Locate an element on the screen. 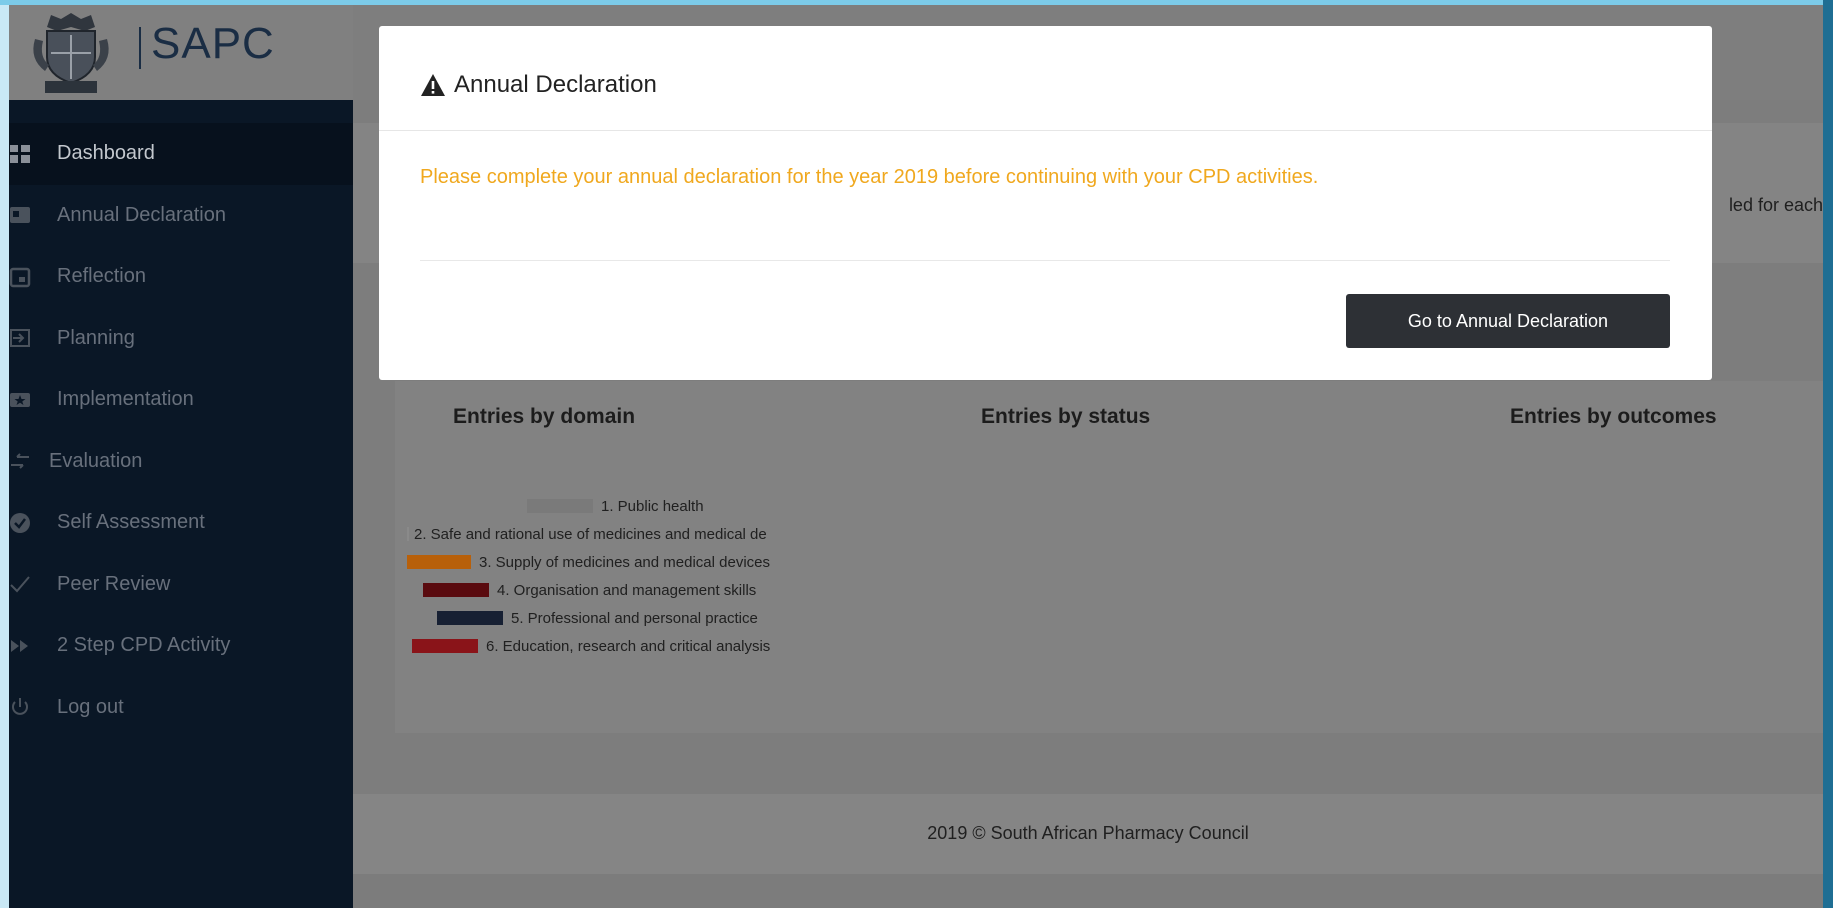  entries-by-status-title: Entries by status is located at coordinates (1066, 416).